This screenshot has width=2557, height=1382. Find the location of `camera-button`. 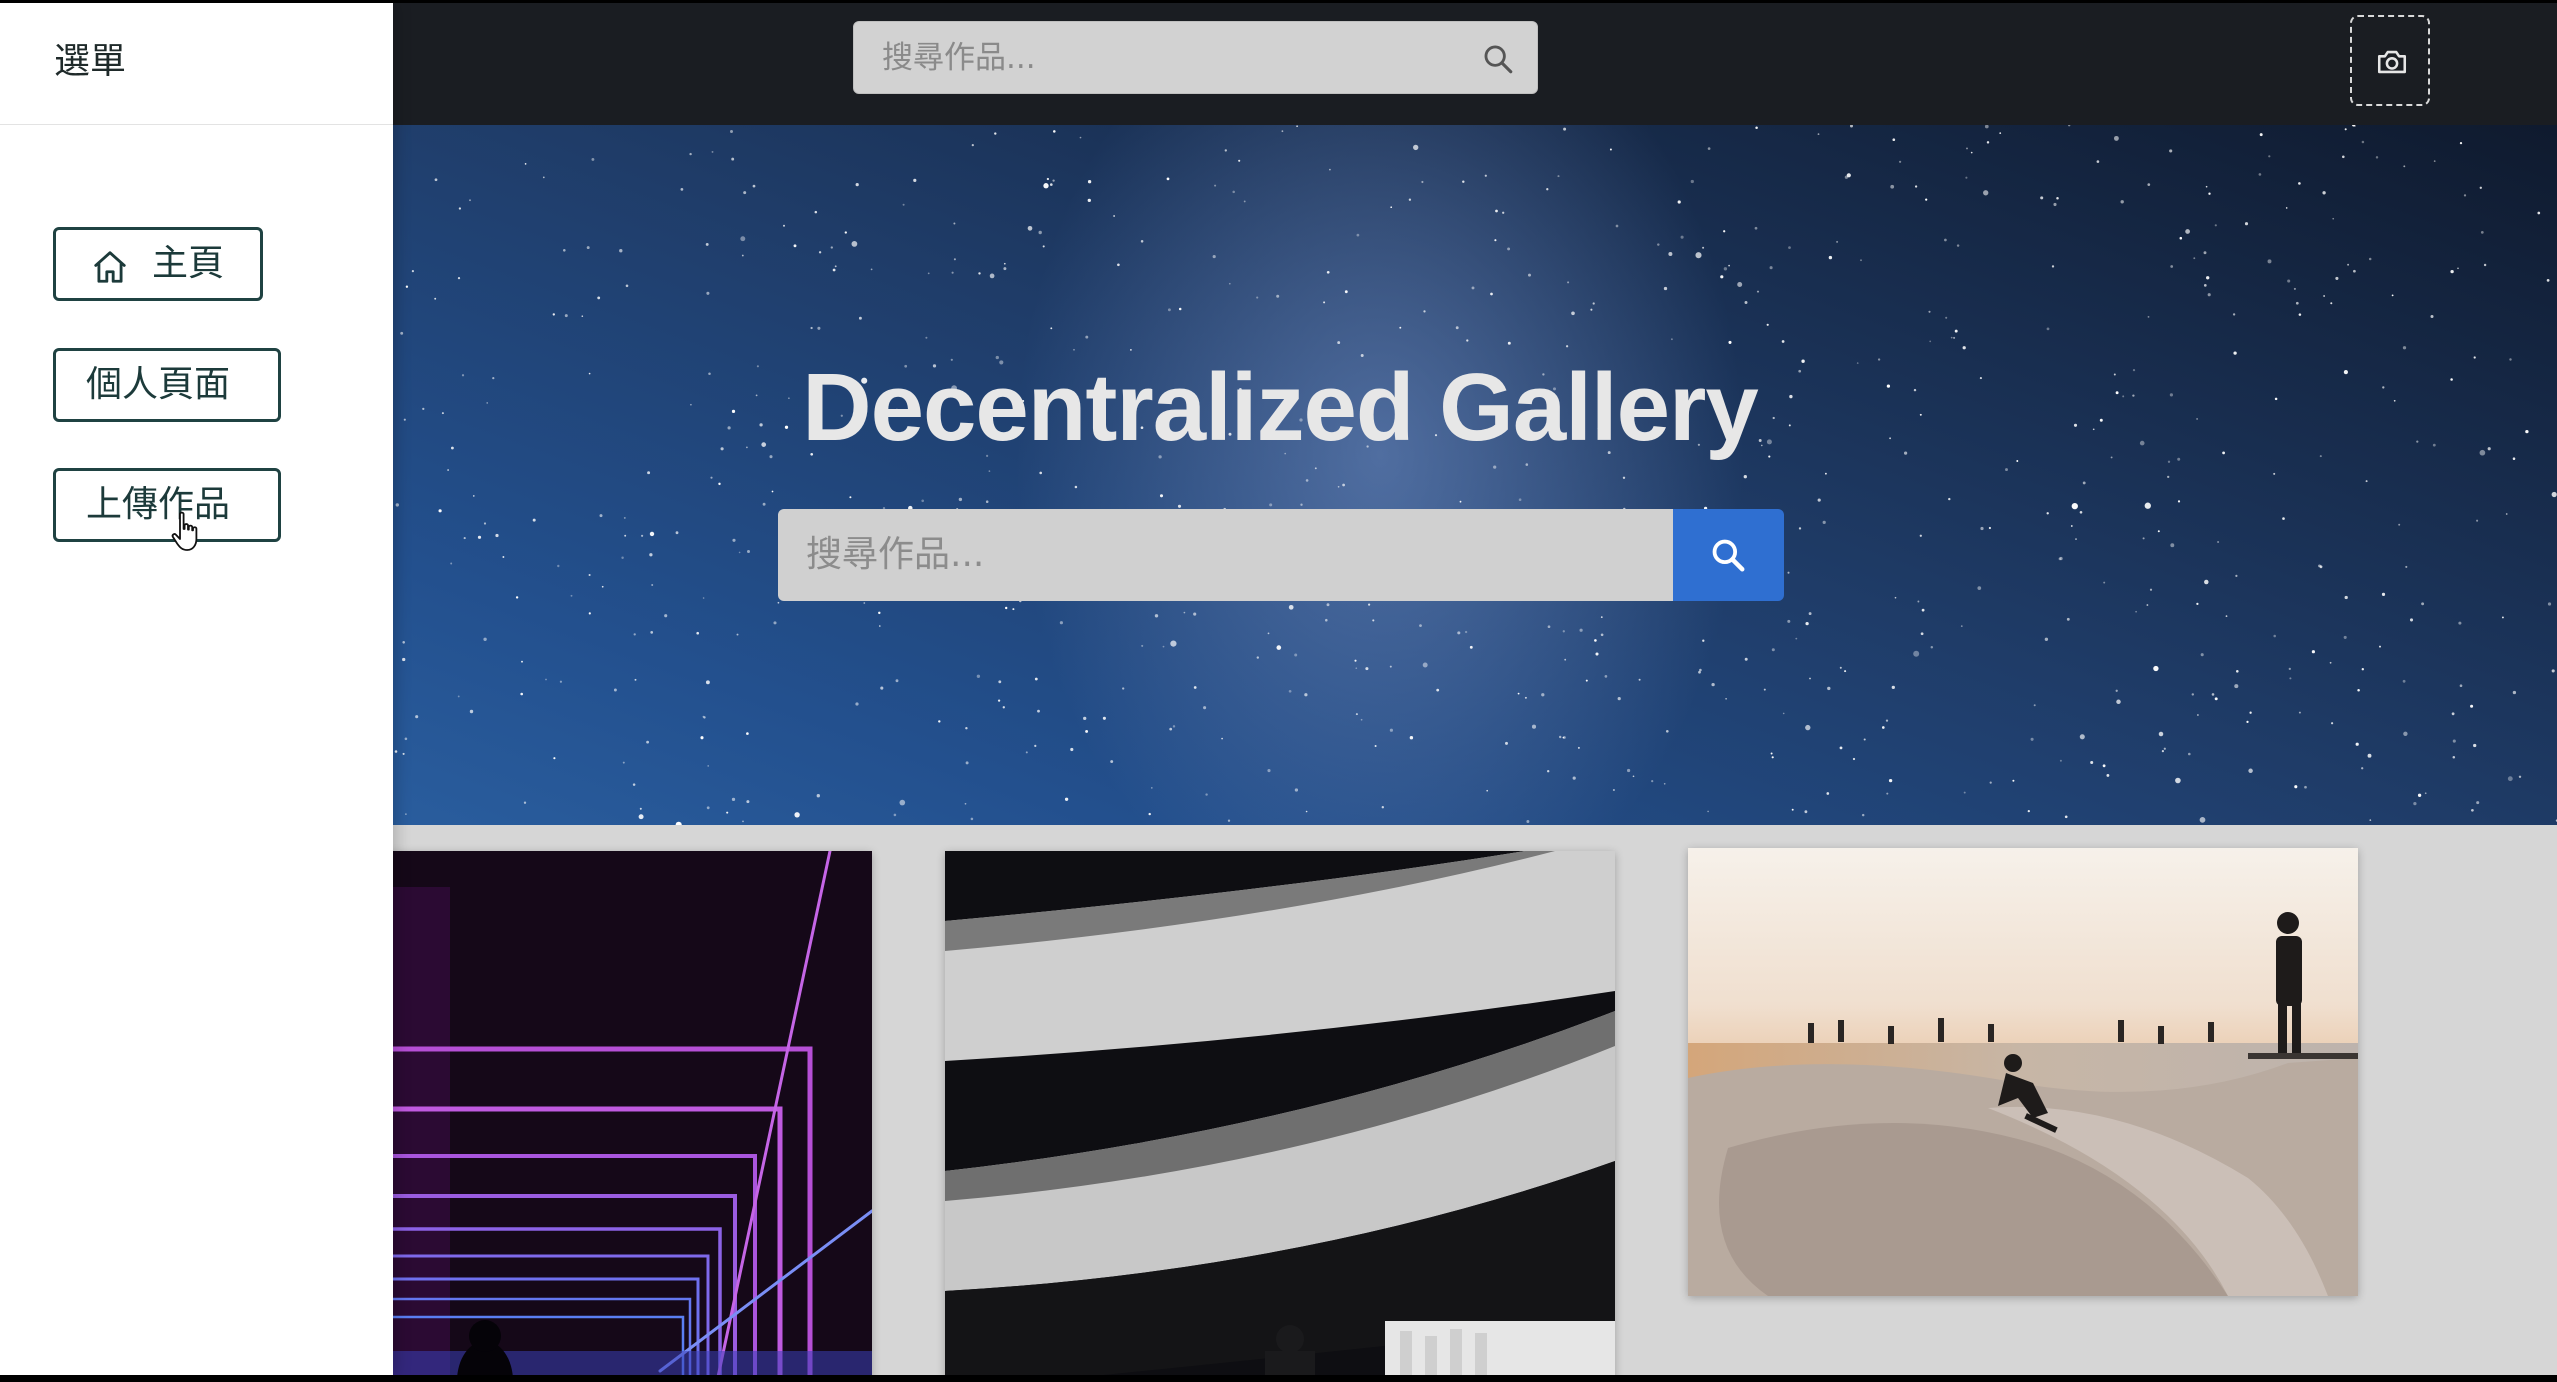

camera-button is located at coordinates (2390, 60).